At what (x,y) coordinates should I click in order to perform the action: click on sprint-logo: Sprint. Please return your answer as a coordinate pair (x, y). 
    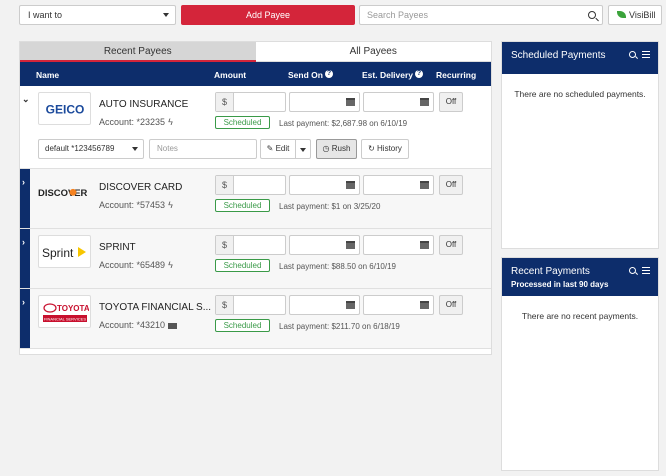
    Looking at the image, I should click on (64, 253).